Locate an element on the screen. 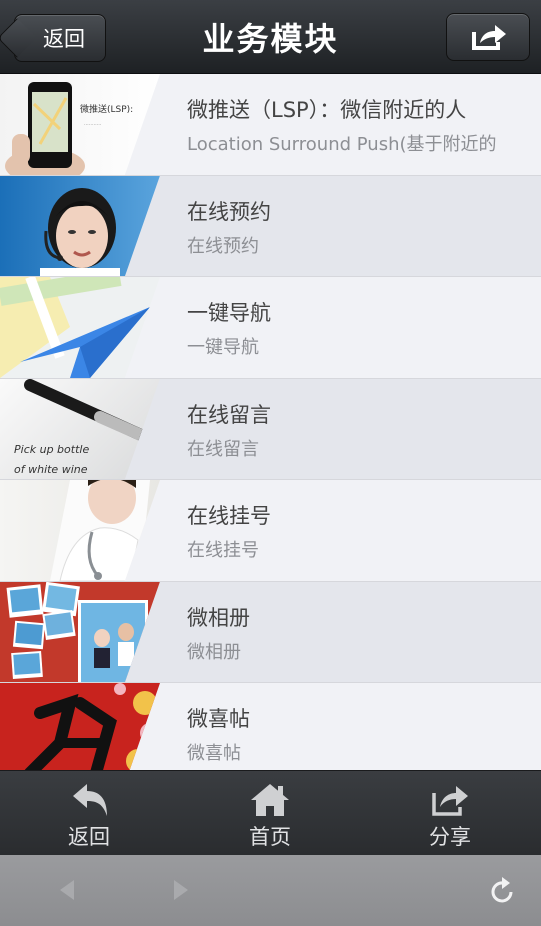 This screenshot has width=541, height=926. browser-forward-button is located at coordinates (181, 890).